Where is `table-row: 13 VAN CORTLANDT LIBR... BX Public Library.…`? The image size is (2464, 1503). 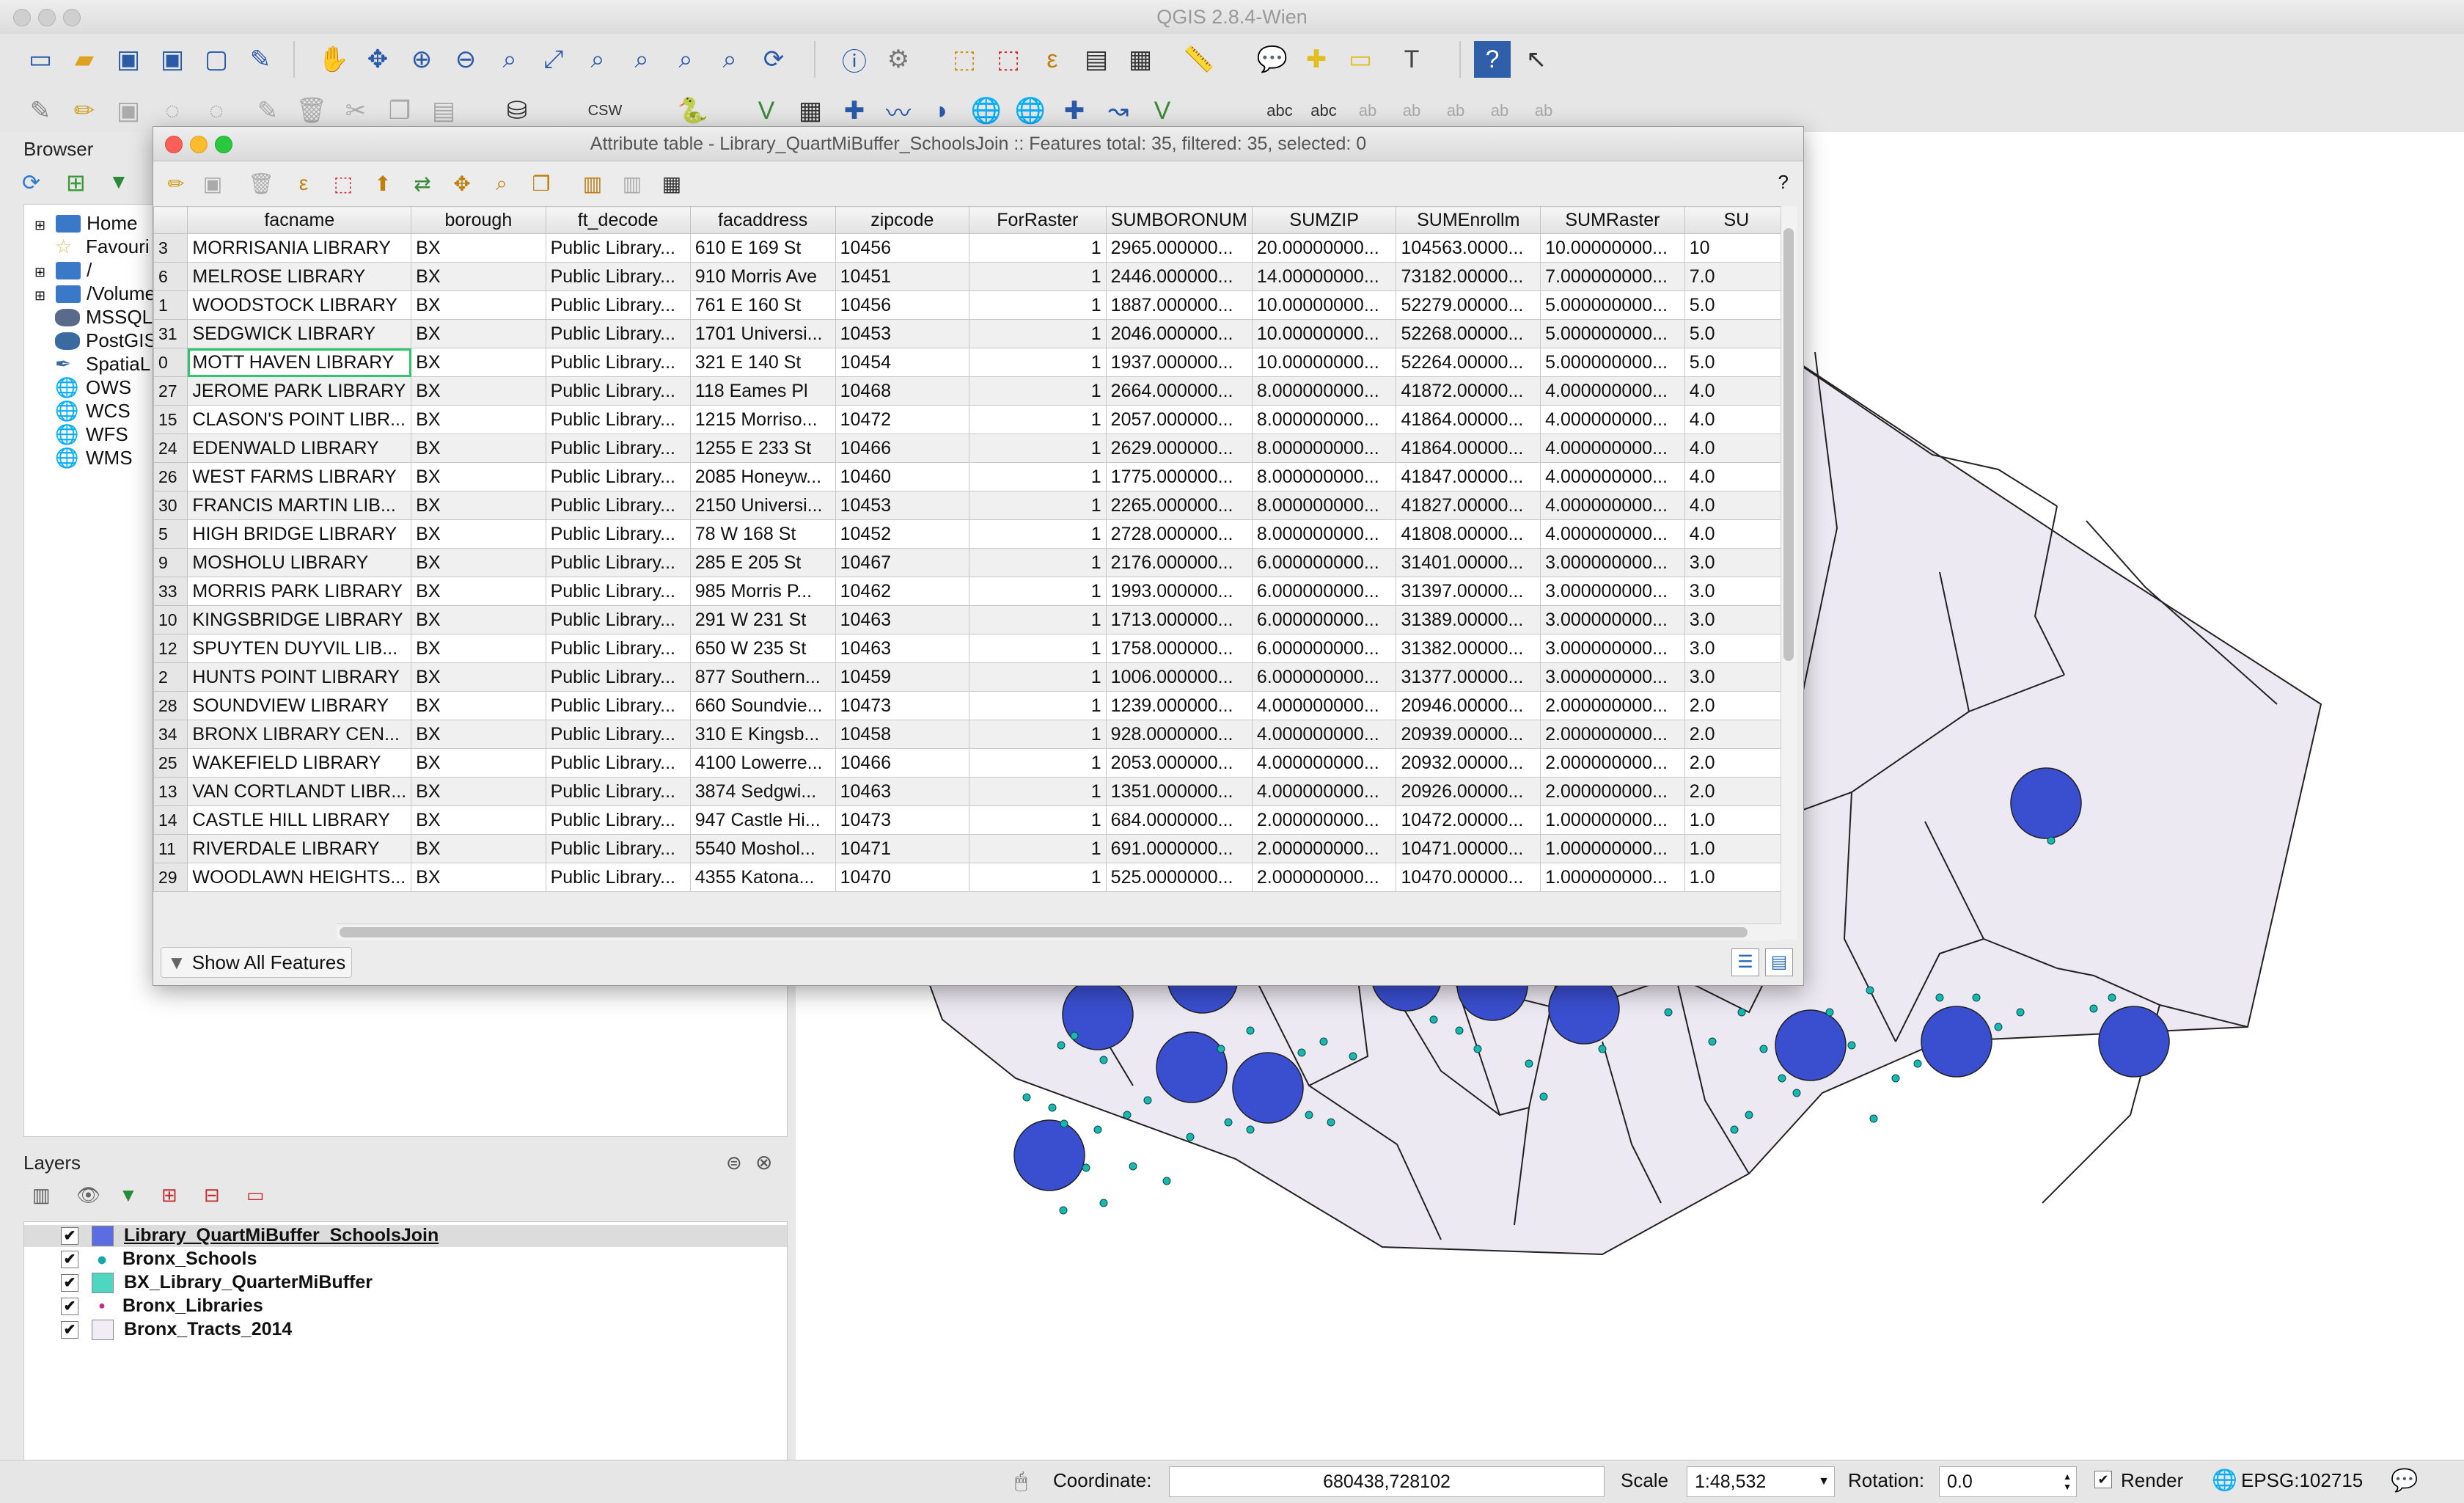
table-row: 13 VAN CORTLANDT LIBR... BX Public Library.… is located at coordinates (971, 792).